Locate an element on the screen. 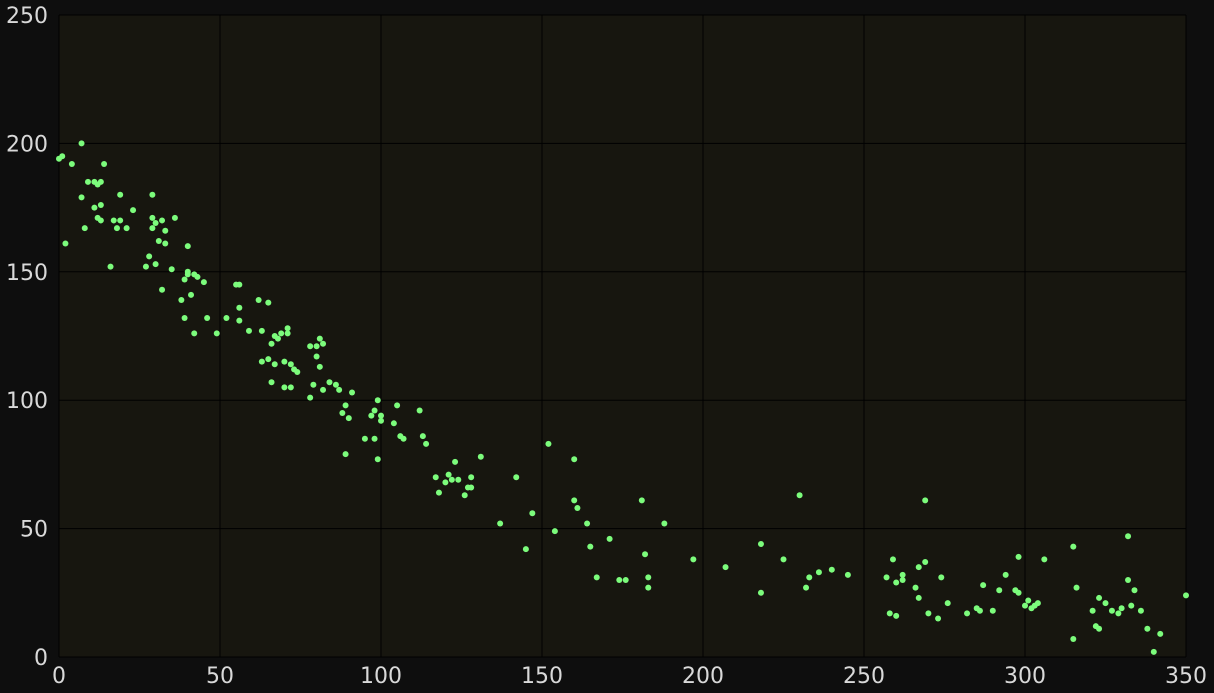 The width and height of the screenshot is (1214, 693). y-tick-label: 150 is located at coordinates (27, 273).